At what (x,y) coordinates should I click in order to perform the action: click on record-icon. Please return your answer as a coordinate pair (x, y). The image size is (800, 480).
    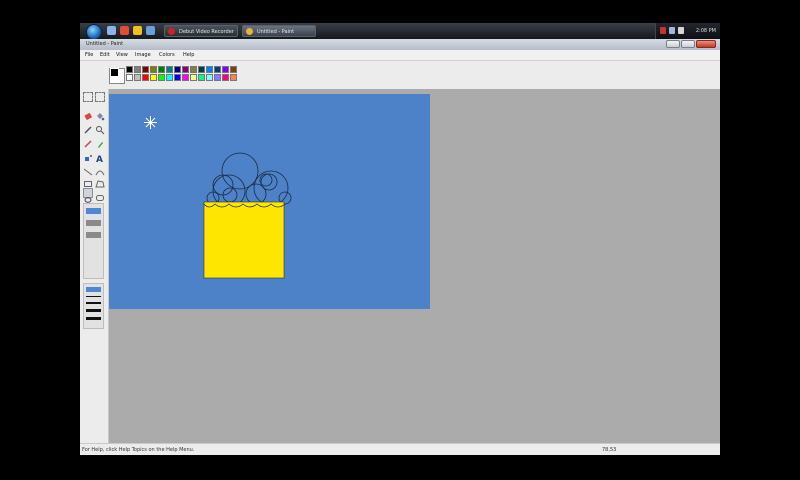
    Looking at the image, I should click on (171, 31).